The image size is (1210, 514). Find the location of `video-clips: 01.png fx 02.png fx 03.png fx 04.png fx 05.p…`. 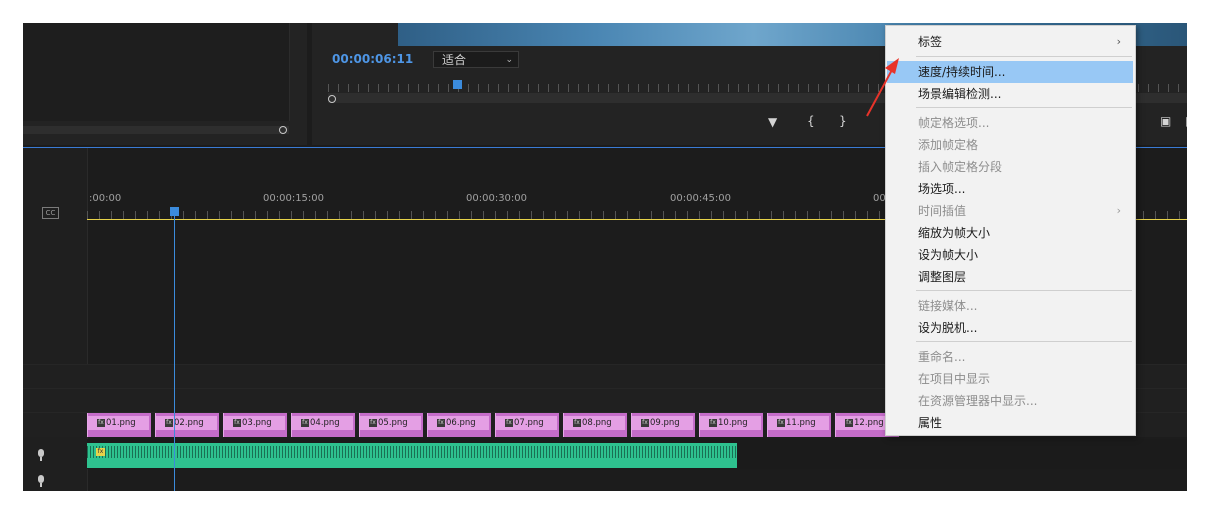

video-clips: 01.png fx 02.png fx 03.png fx 04.png fx 05.p… is located at coordinates (527, 425).